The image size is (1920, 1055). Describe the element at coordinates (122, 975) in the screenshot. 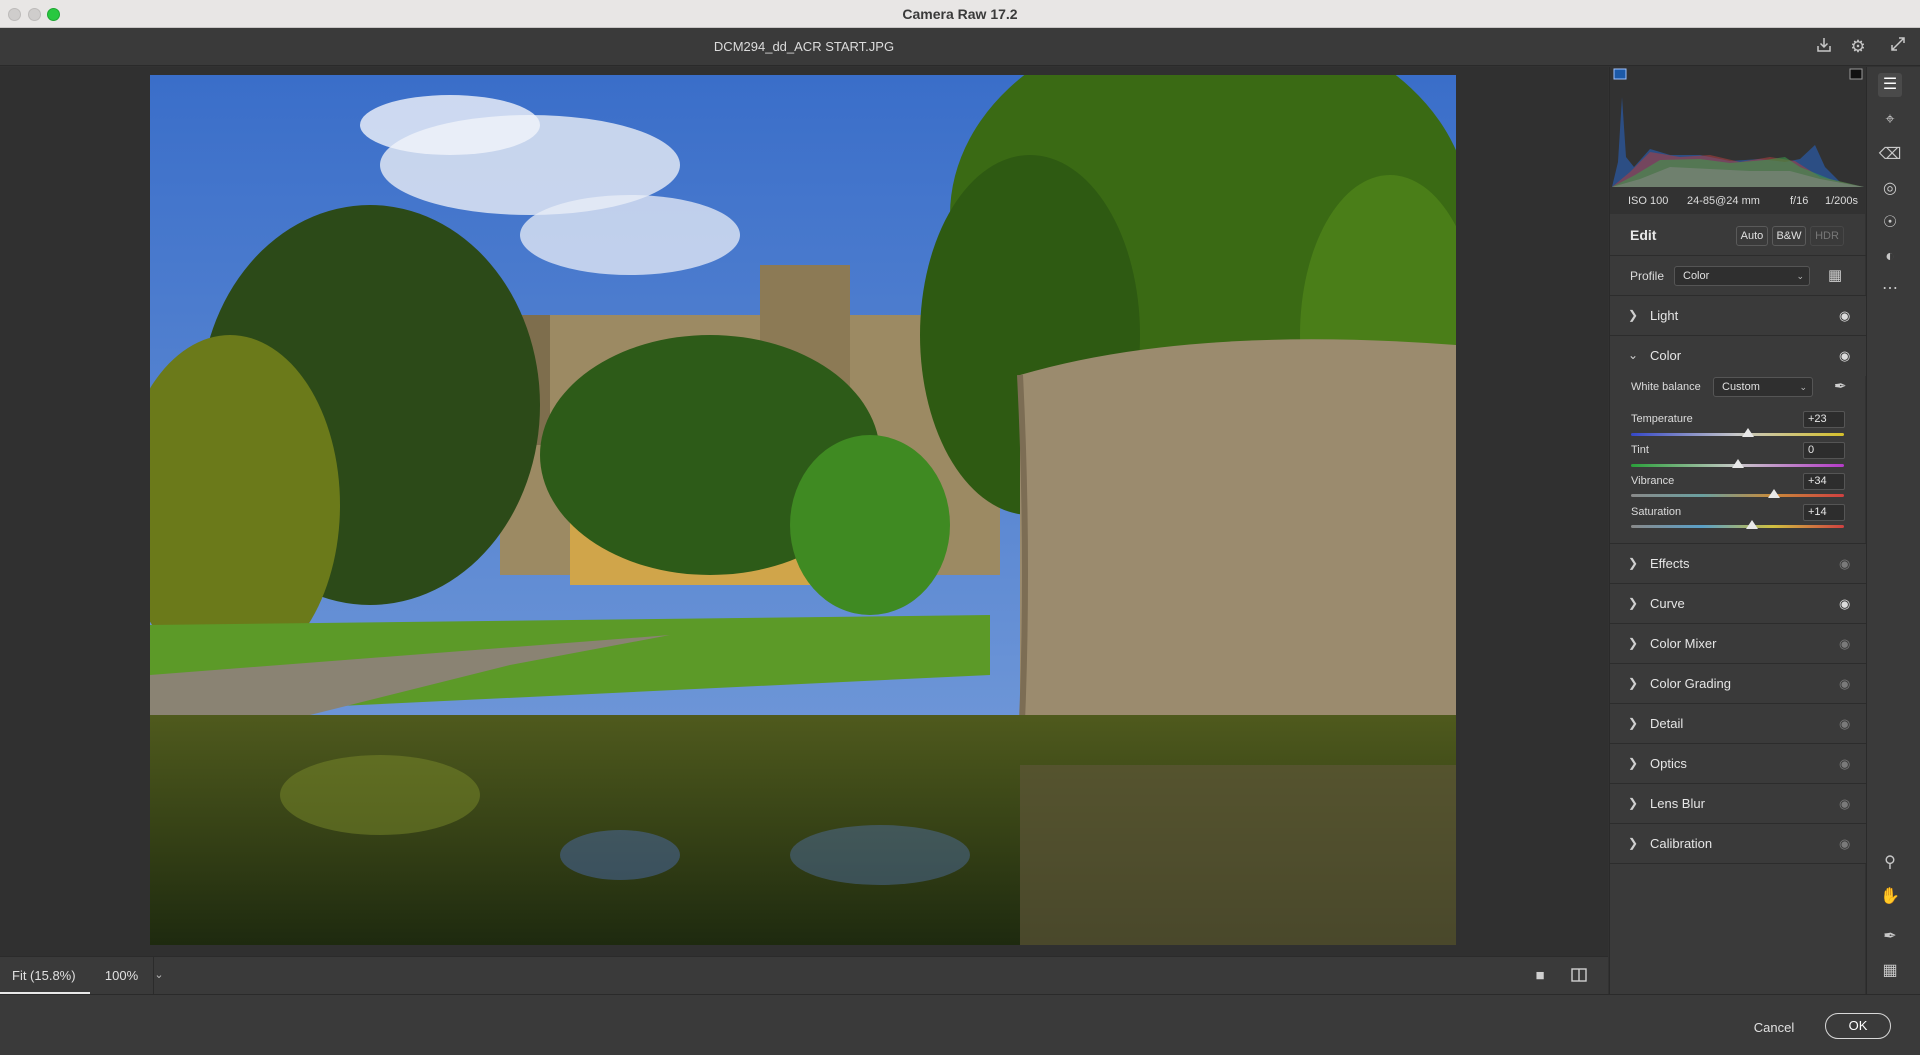

I see `zoom-100-button: 100%` at that location.